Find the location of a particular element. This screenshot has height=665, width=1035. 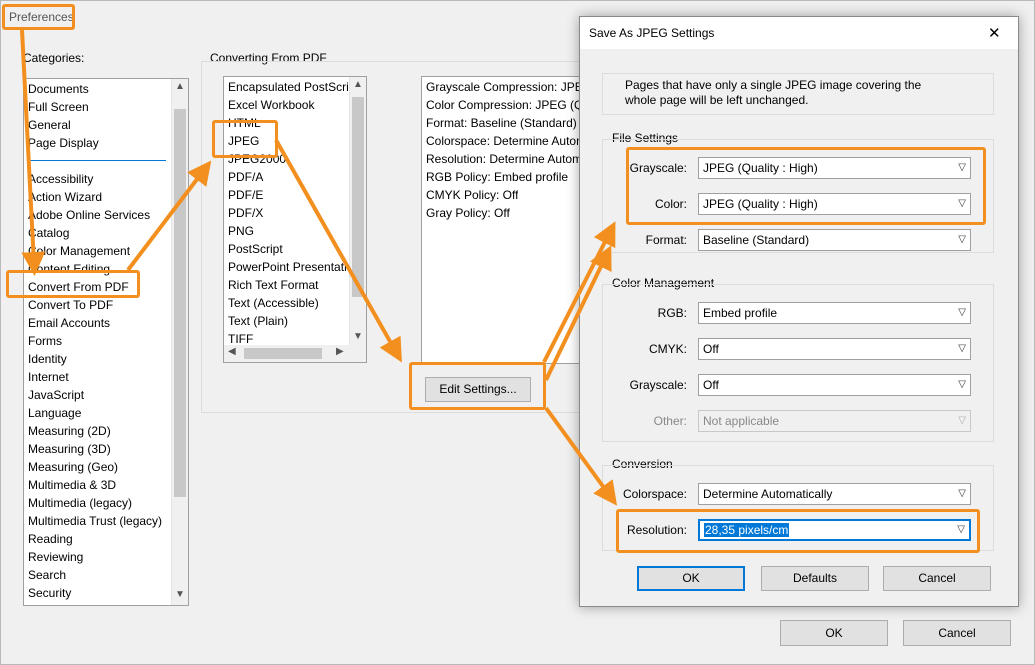

arrow-edit-to-conversion is located at coordinates (581, 456).